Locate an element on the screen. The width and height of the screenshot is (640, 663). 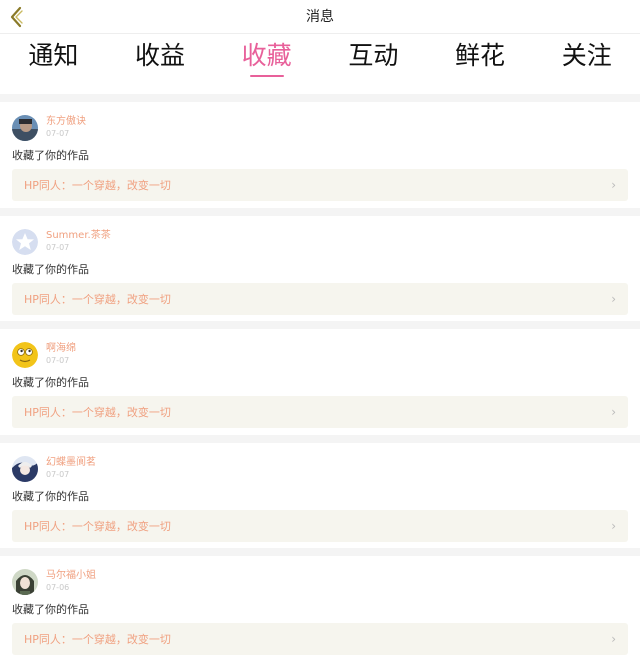
tab-label: 收藏 is located at coordinates (266, 55).